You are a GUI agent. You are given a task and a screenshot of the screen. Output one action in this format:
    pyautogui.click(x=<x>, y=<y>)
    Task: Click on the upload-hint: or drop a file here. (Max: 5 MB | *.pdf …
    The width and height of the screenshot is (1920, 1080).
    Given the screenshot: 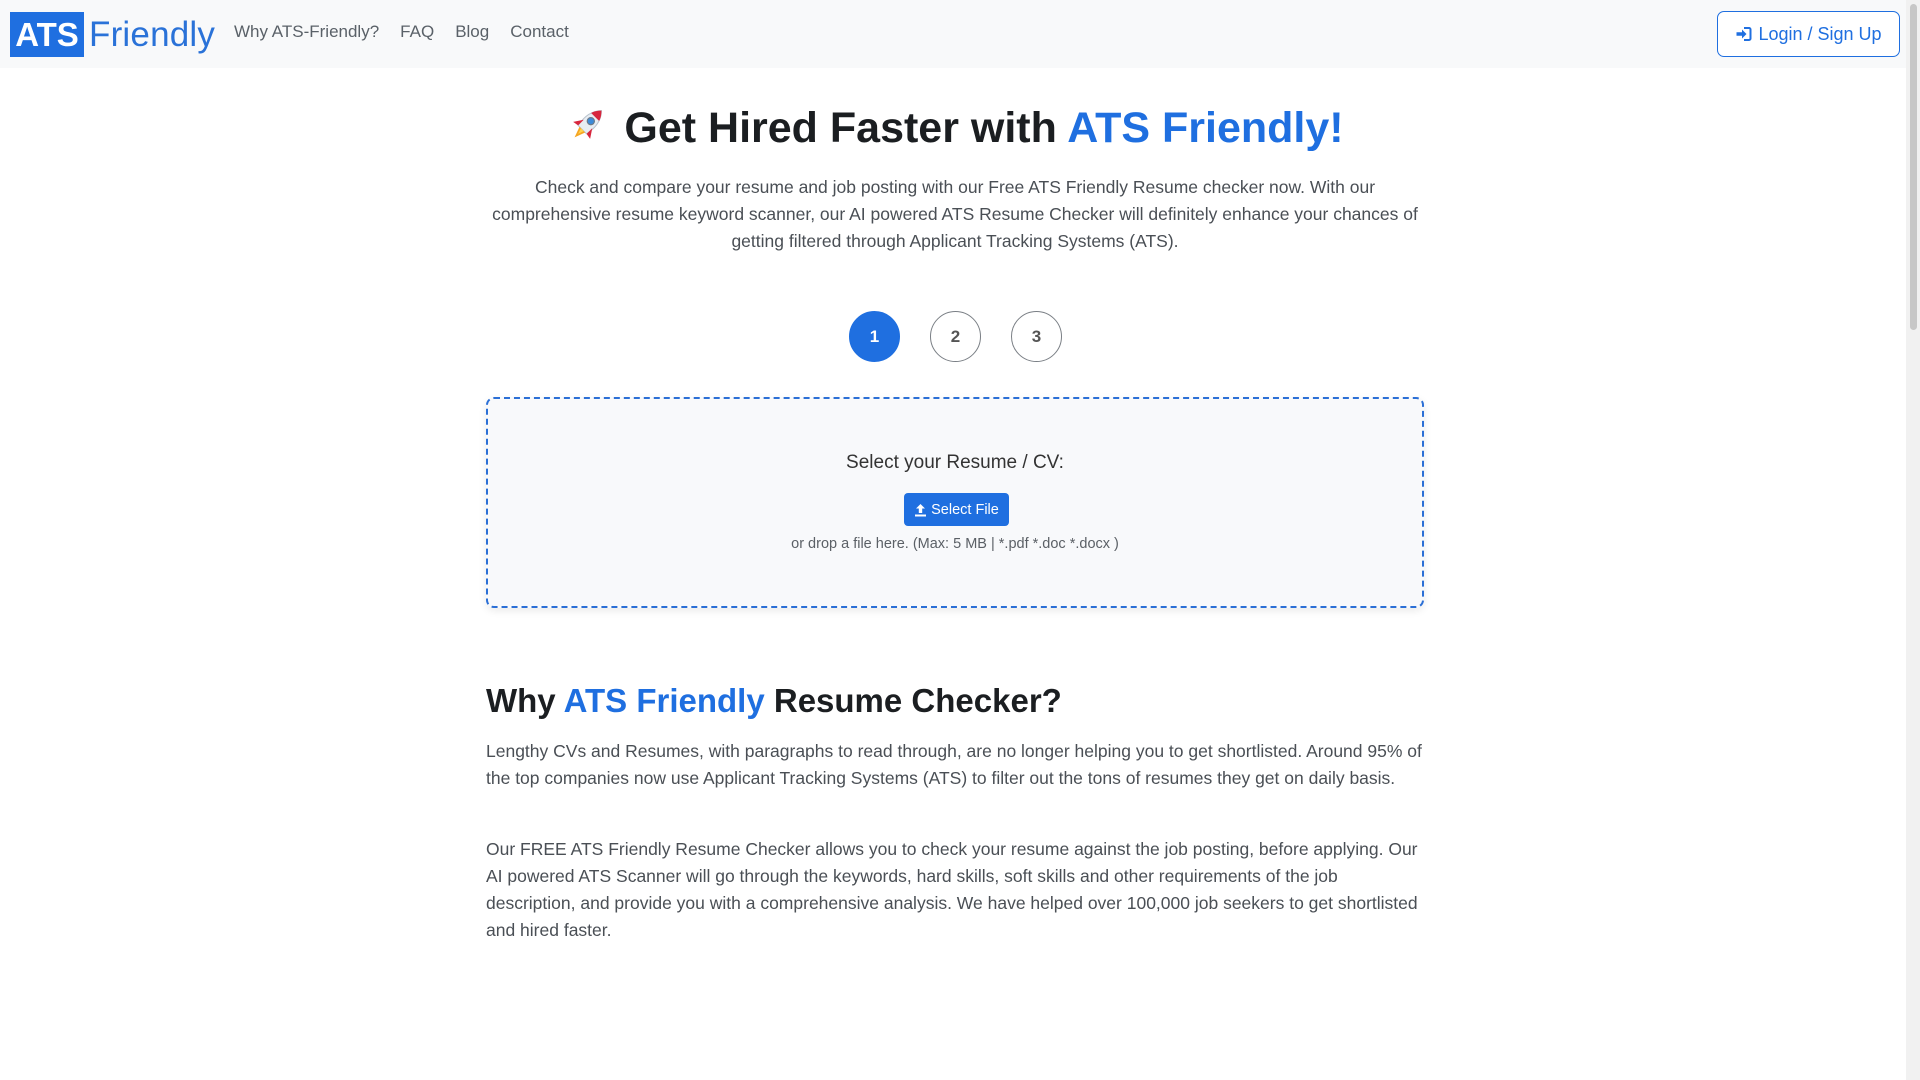 What is the action you would take?
    pyautogui.click(x=955, y=544)
    